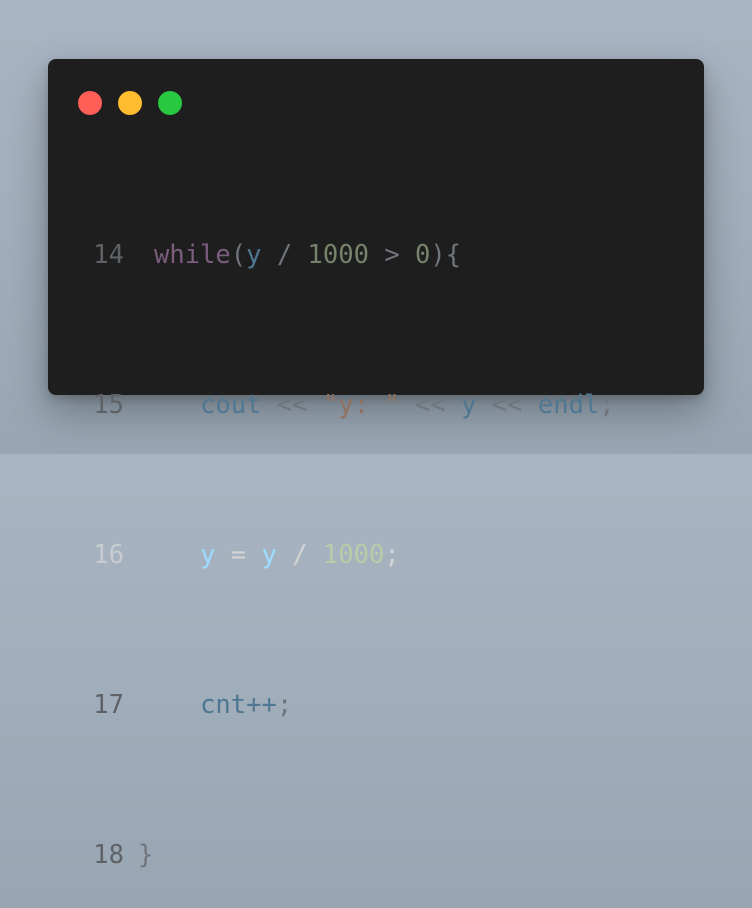  I want to click on punctuation-token: (, so click(238, 255).